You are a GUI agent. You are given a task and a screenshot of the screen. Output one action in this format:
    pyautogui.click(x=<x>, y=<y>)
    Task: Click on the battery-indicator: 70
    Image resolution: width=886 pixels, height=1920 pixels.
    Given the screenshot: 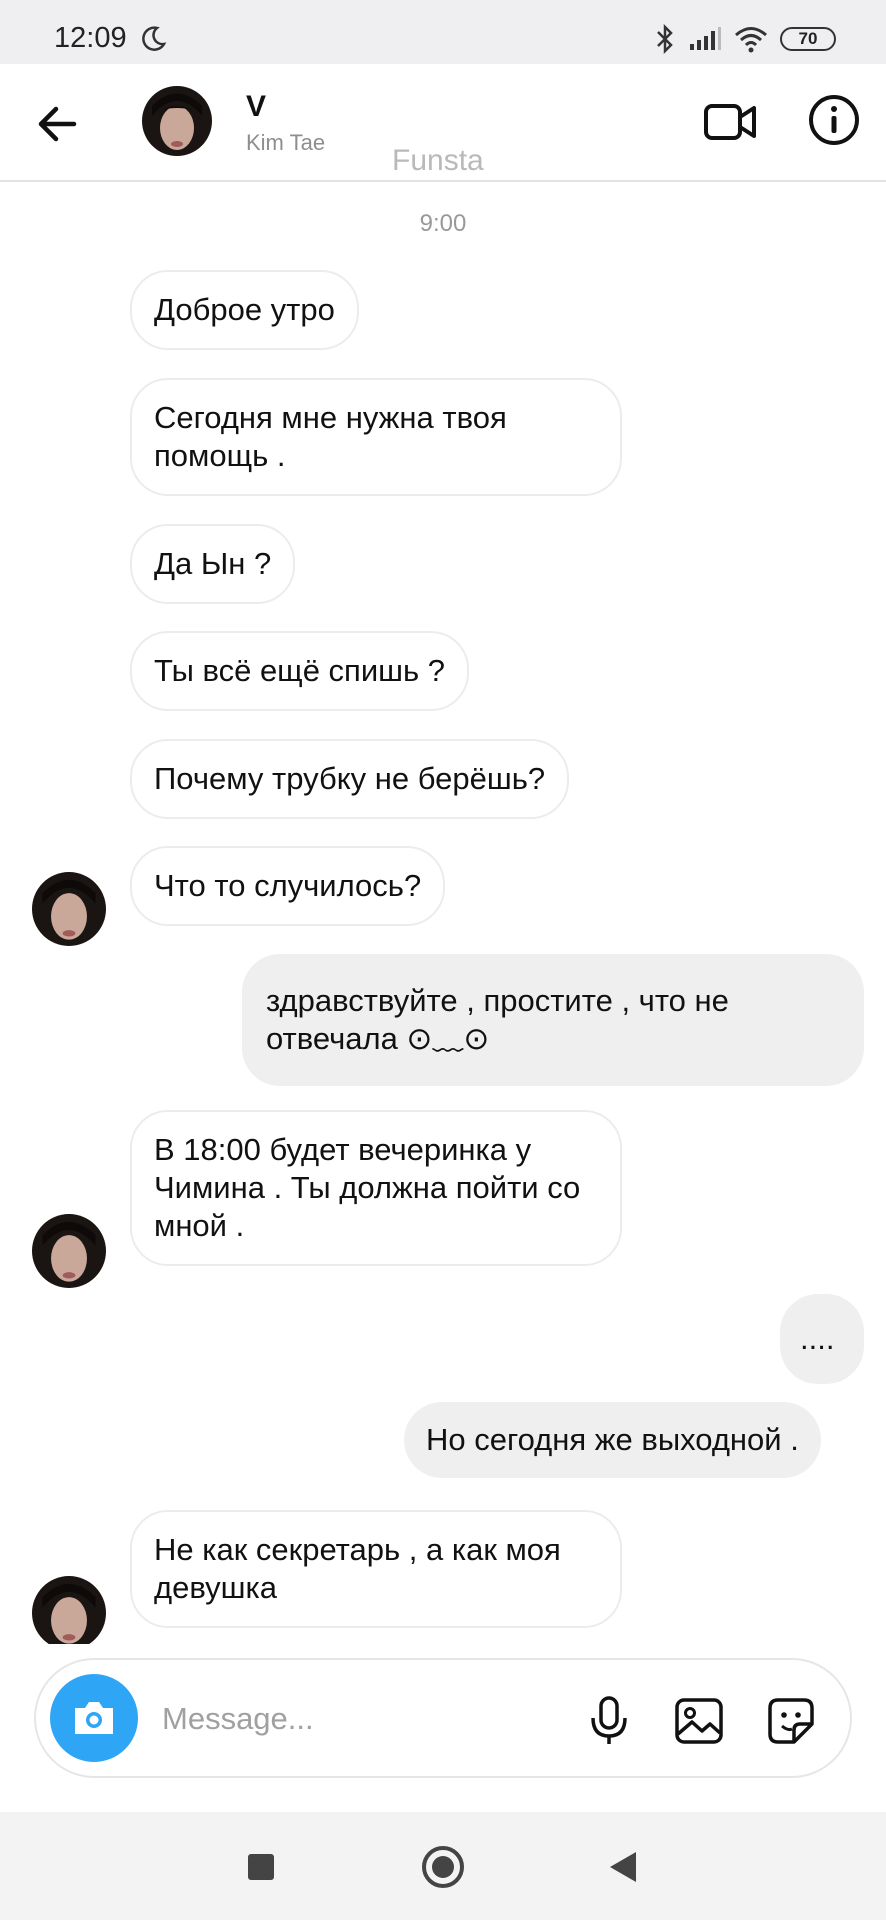 What is the action you would take?
    pyautogui.click(x=808, y=39)
    